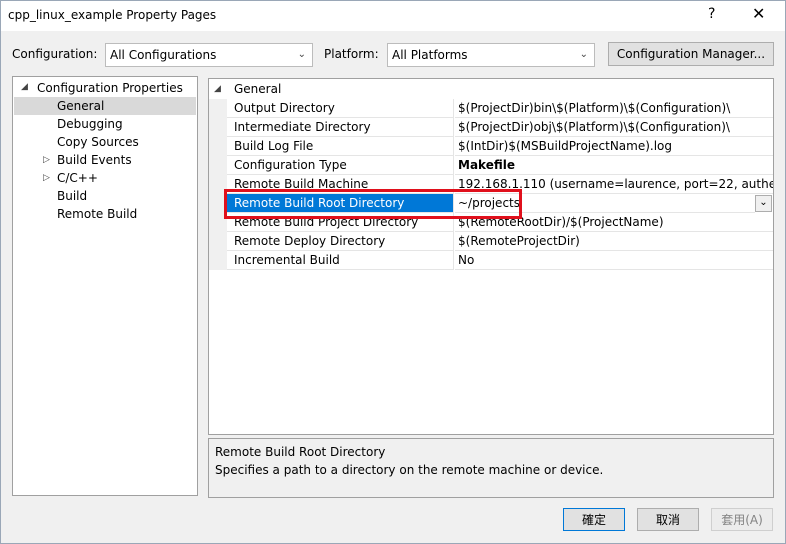 The width and height of the screenshot is (786, 544). I want to click on platform-dropdown: All Platforms ⌄, so click(491, 55).